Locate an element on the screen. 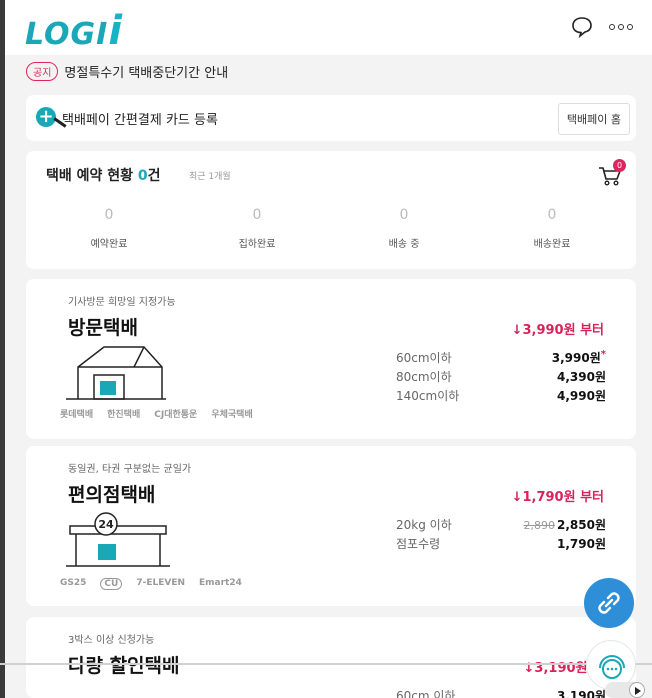  service-subtitle: 기사방문 희망일 지정가능 is located at coordinates (122, 302).